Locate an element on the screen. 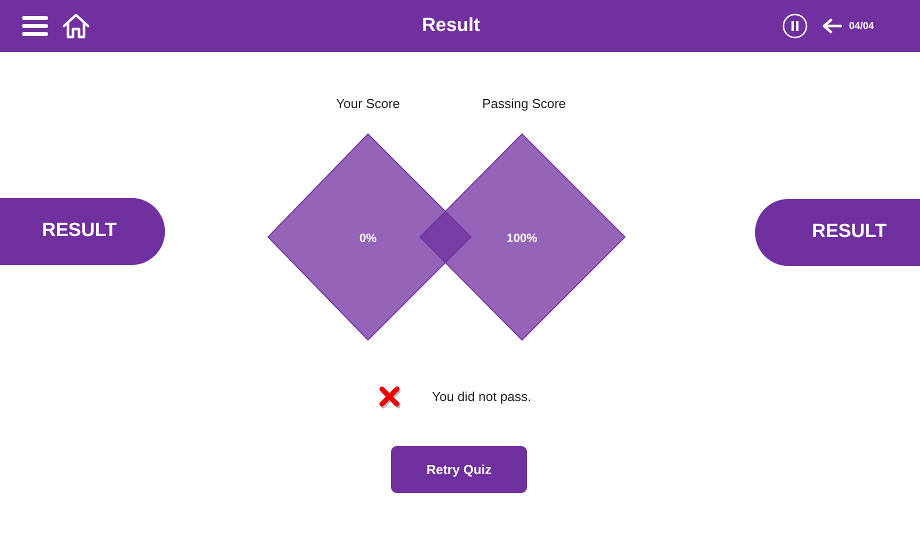 The image size is (920, 540). screen-title: Result is located at coordinates (451, 26).